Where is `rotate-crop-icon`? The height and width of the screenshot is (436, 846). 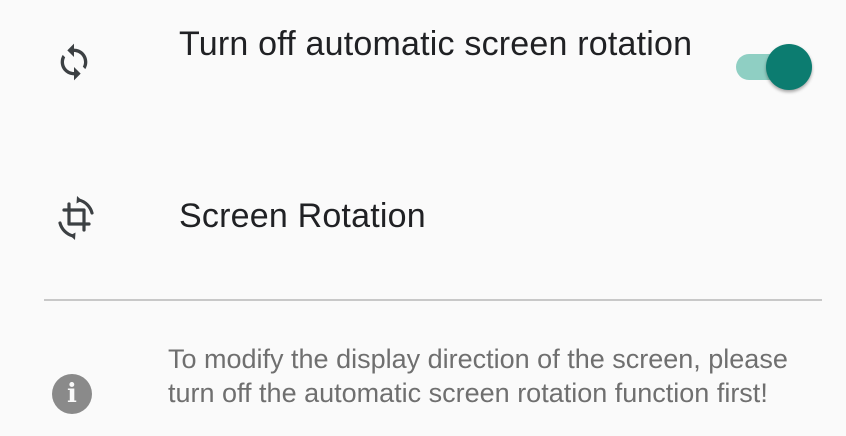
rotate-crop-icon is located at coordinates (76, 218).